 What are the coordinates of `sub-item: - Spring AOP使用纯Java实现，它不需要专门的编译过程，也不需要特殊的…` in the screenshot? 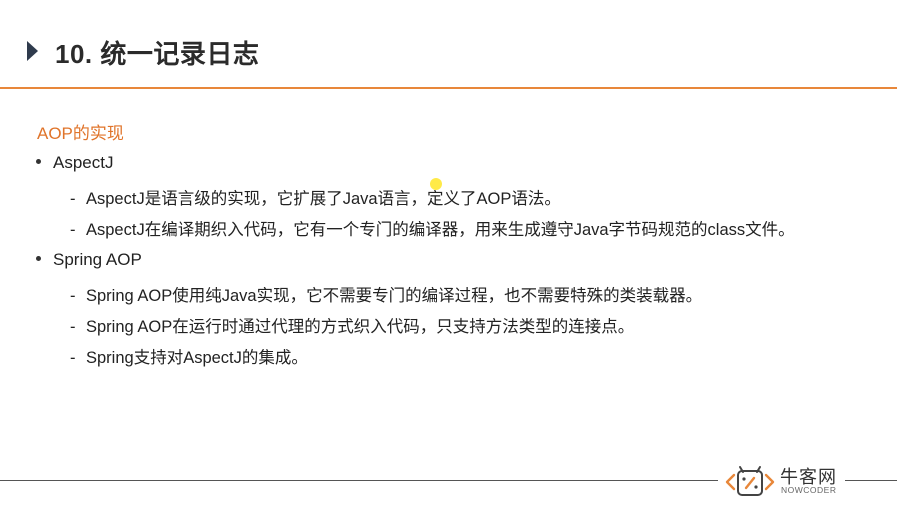 It's located at (386, 294).